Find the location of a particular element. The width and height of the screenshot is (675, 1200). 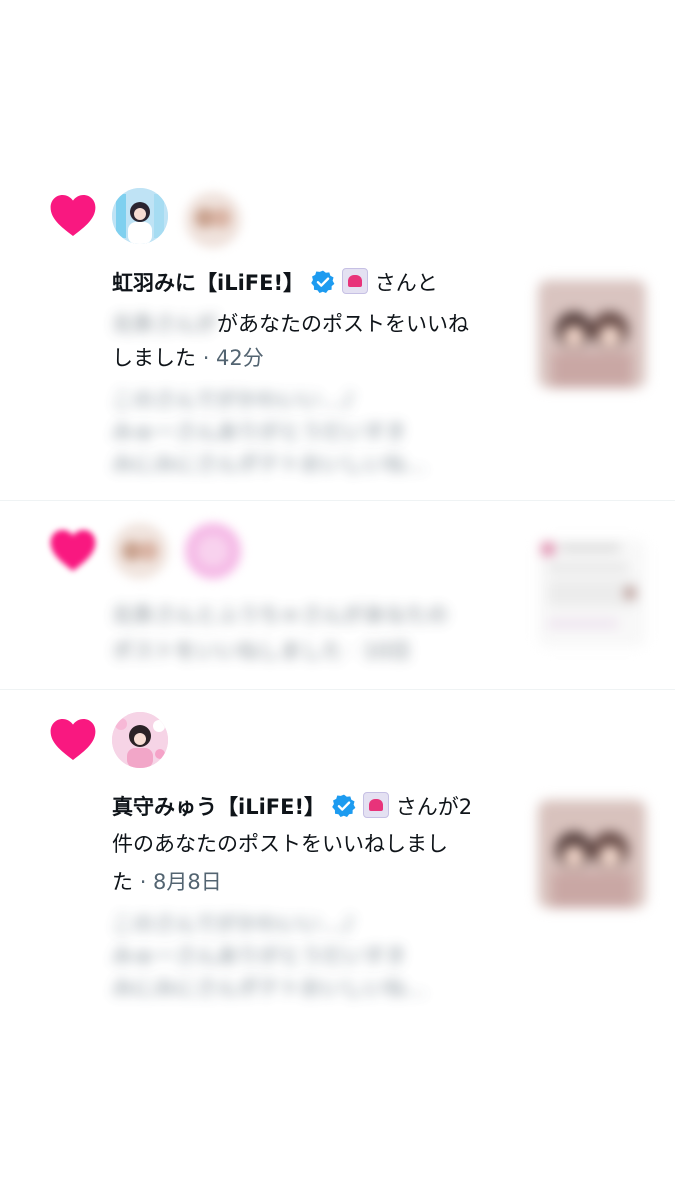

notification-body: ポストをいいねしました · 10日 is located at coordinates (261, 651).